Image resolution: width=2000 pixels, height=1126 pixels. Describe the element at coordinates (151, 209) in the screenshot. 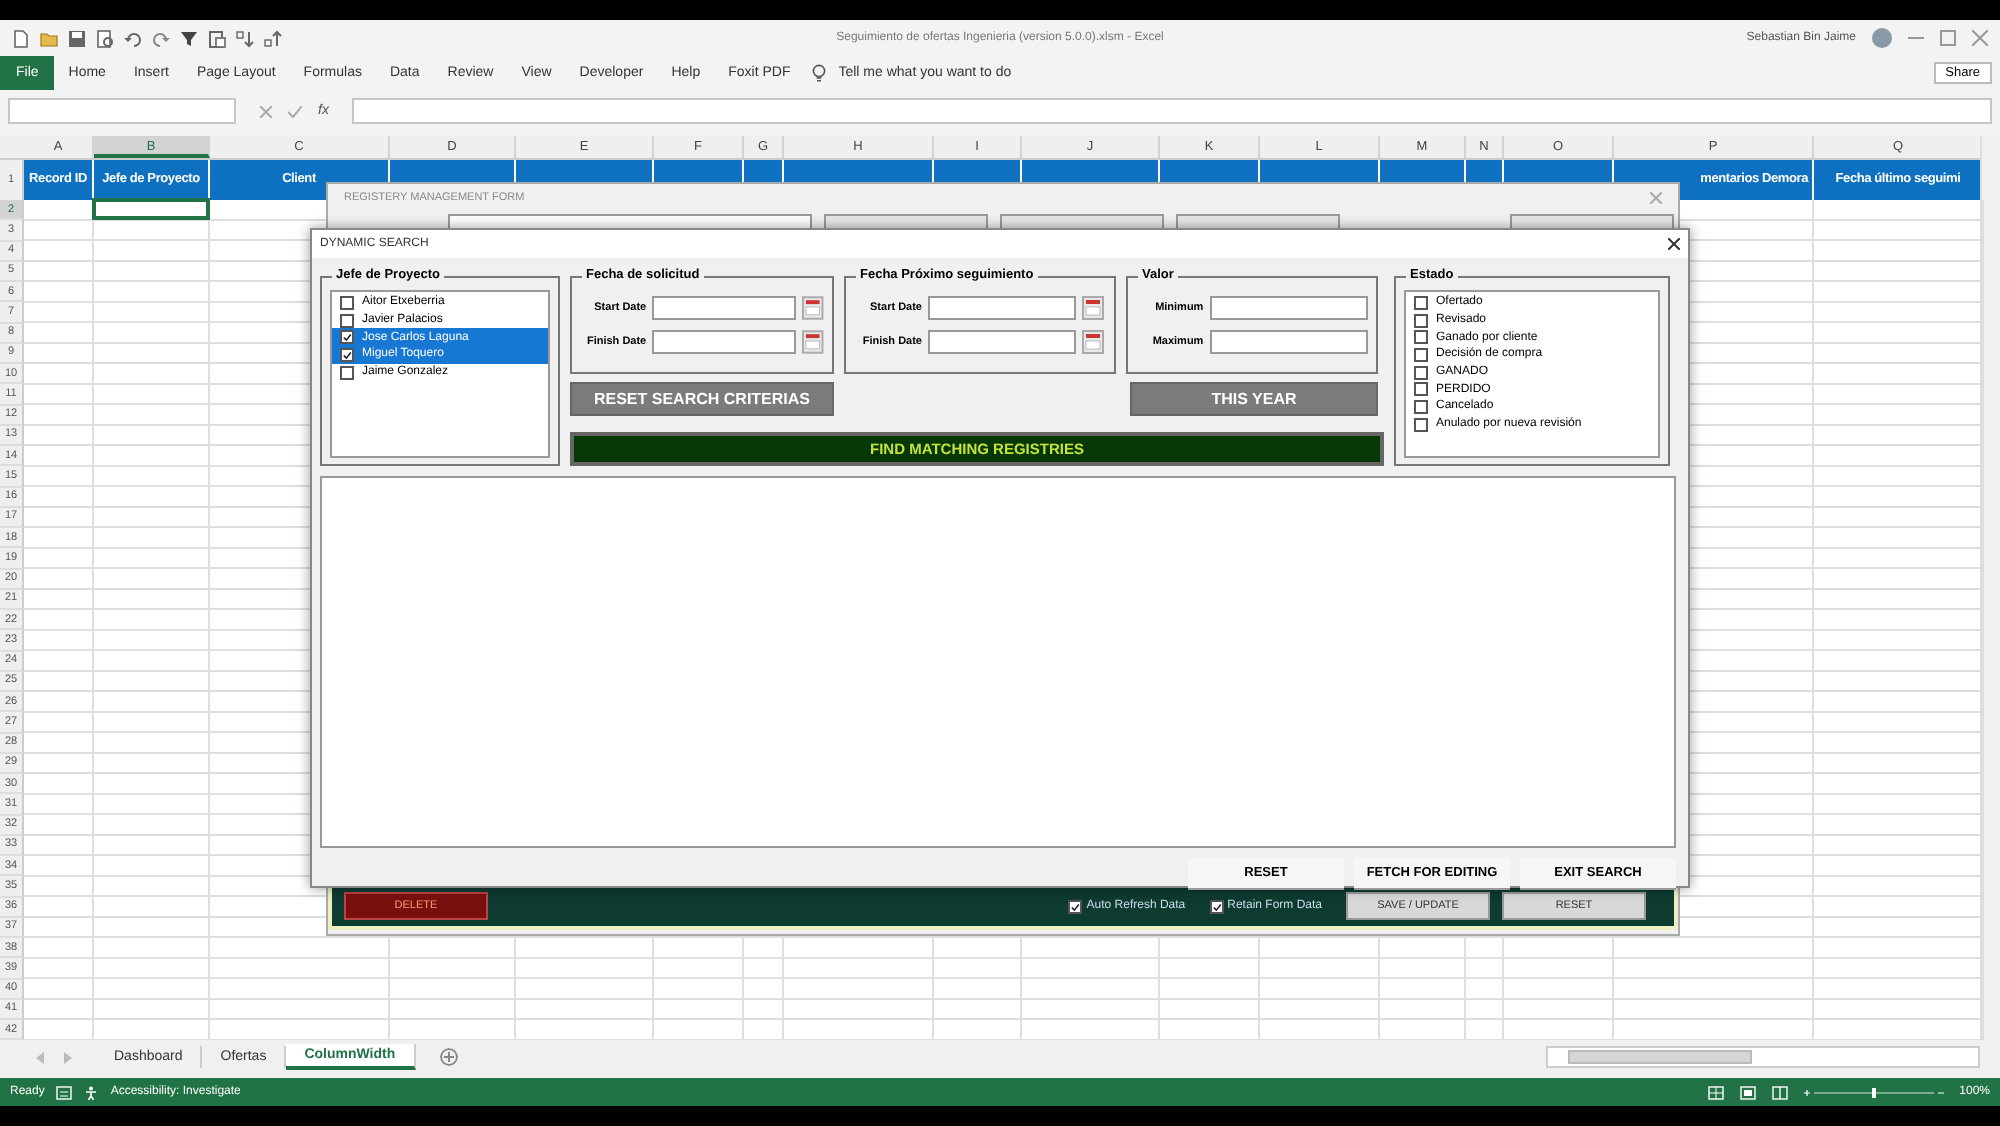

I see `selected-cell` at that location.